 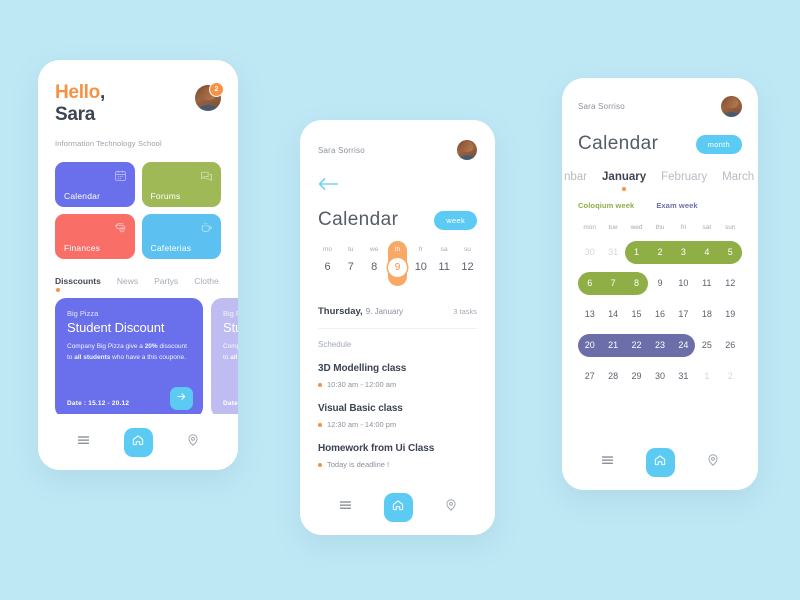 What do you see at coordinates (730, 283) in the screenshot?
I see `calendar-day-cell: 12` at bounding box center [730, 283].